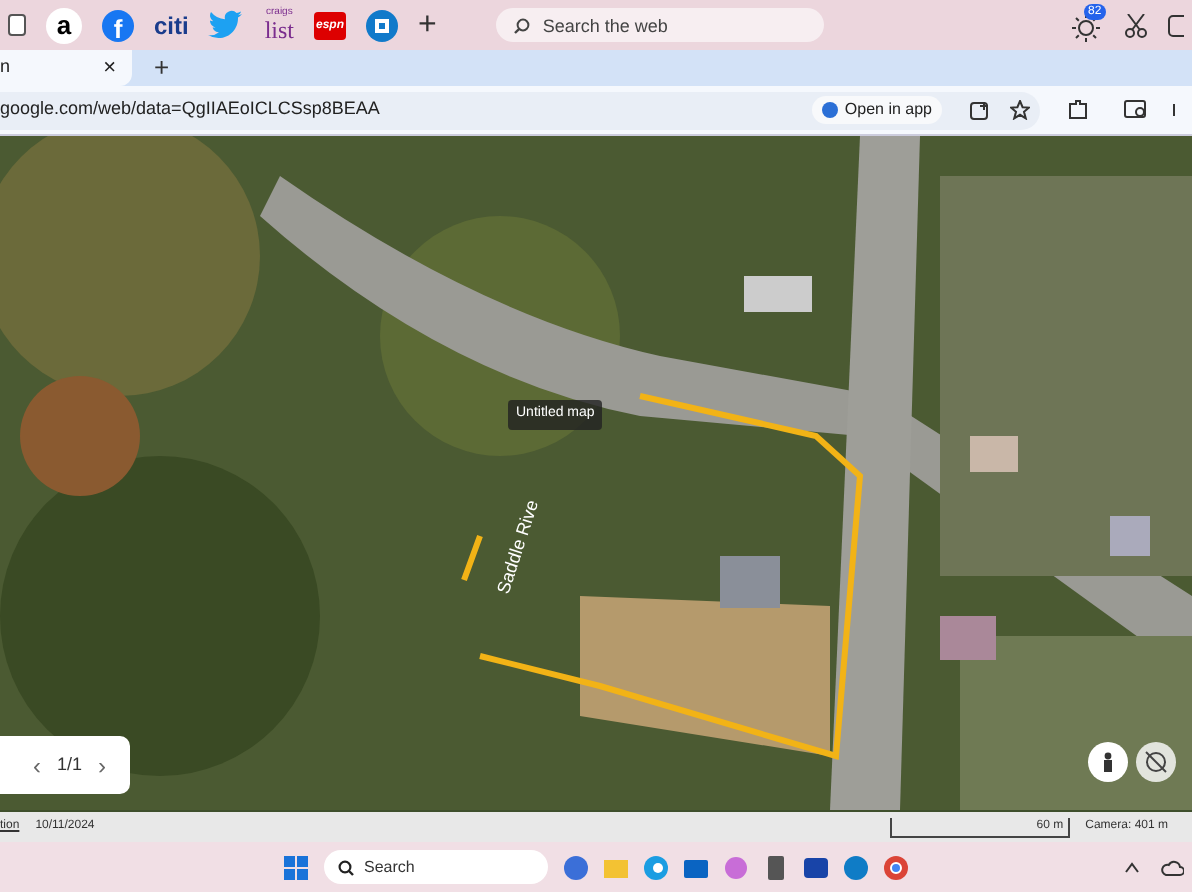  I want to click on puzzle-icon, so click(1078, 110).